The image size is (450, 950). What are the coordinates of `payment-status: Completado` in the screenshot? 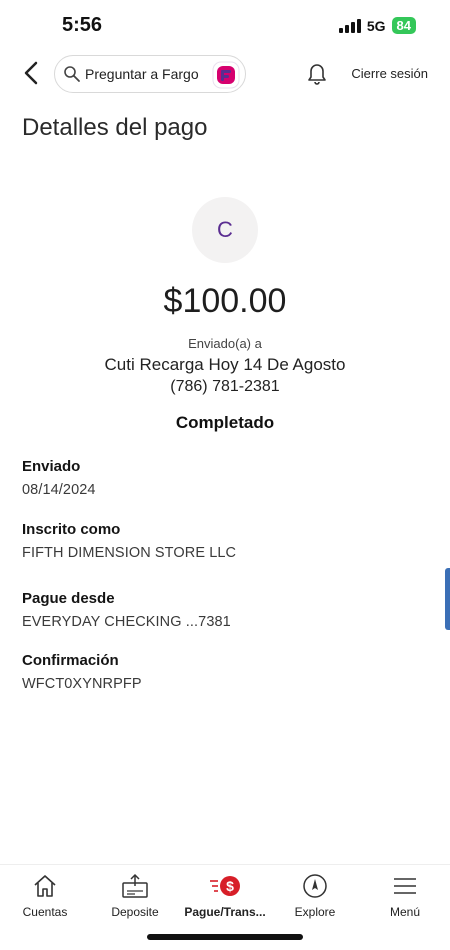 It's located at (225, 422).